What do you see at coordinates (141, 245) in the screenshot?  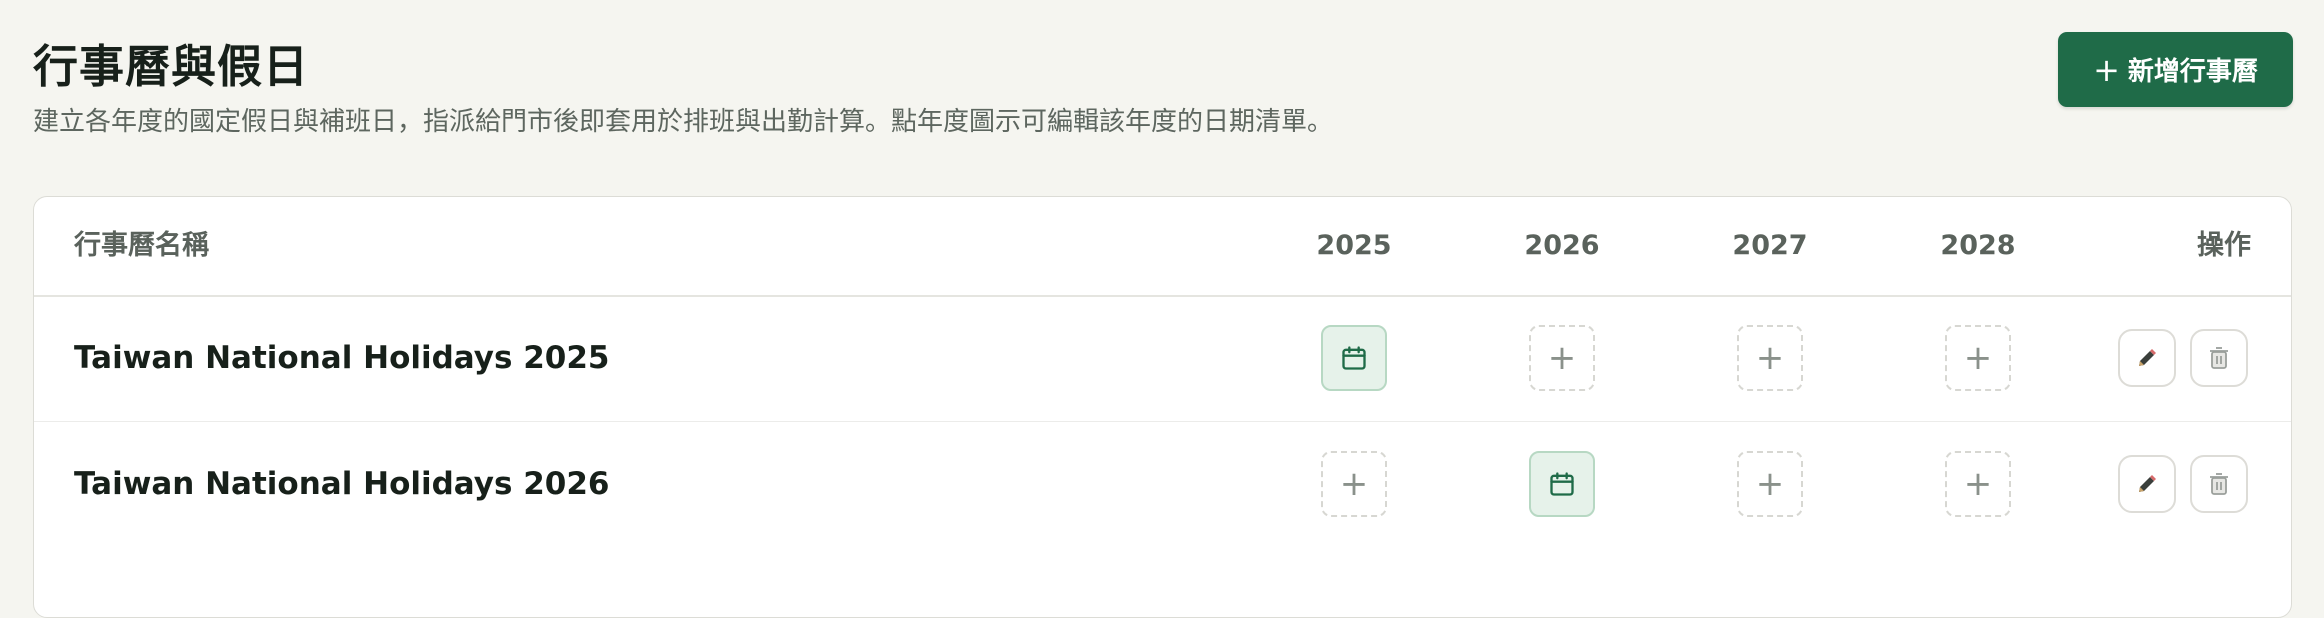 I see `column-header-name: 行事曆名稱` at bounding box center [141, 245].